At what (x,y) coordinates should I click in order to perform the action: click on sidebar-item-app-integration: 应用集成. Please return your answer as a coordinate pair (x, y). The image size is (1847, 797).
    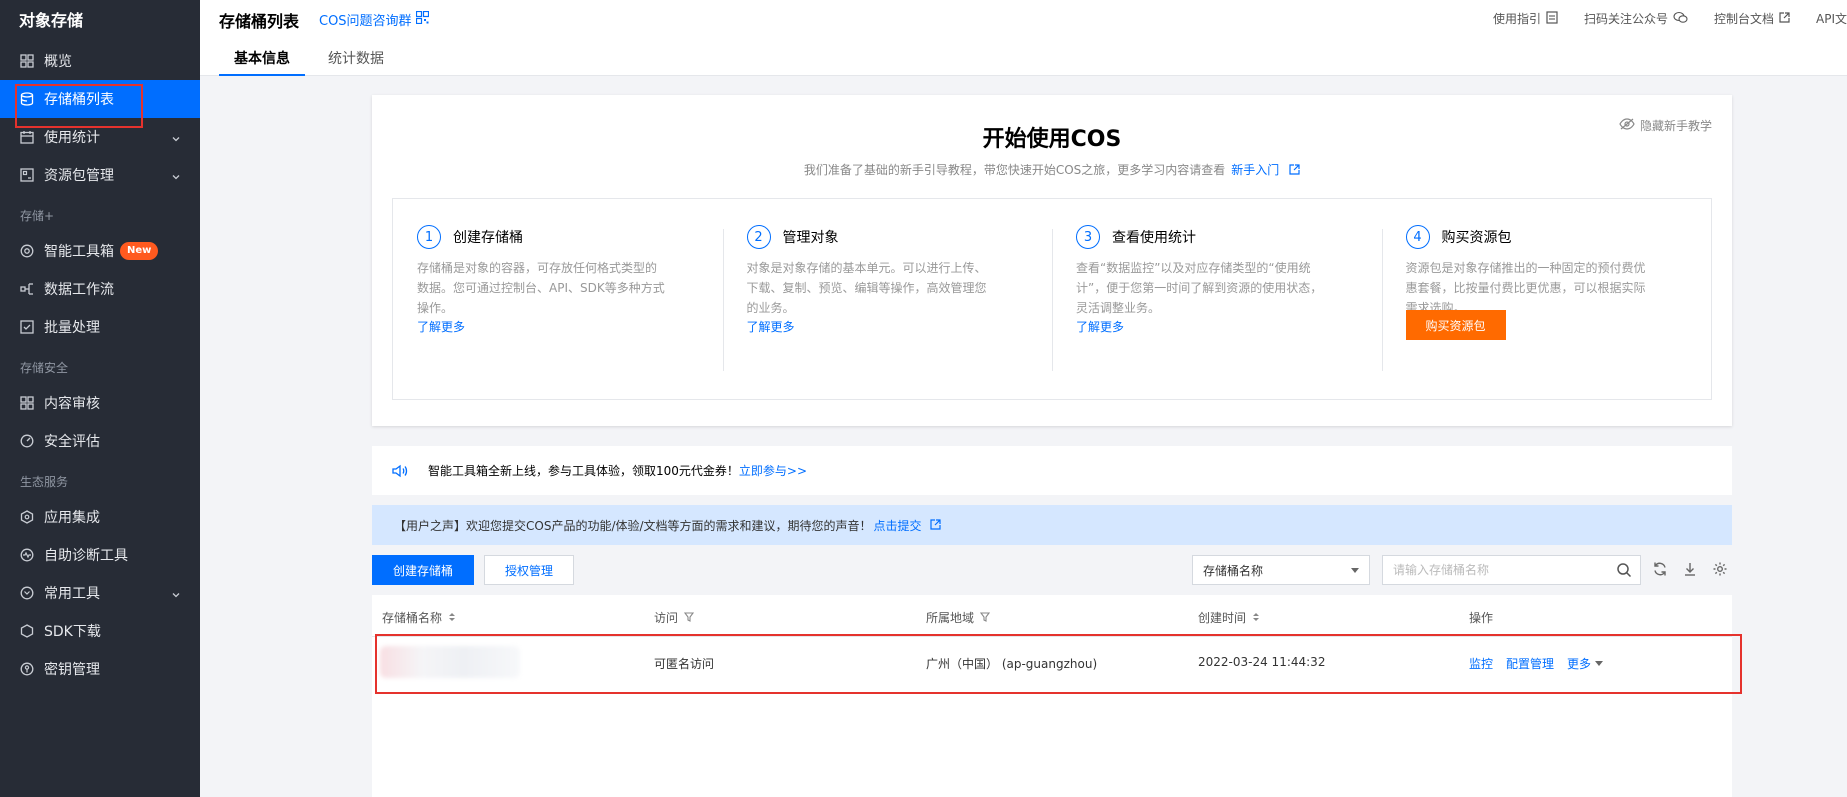
    Looking at the image, I should click on (100, 517).